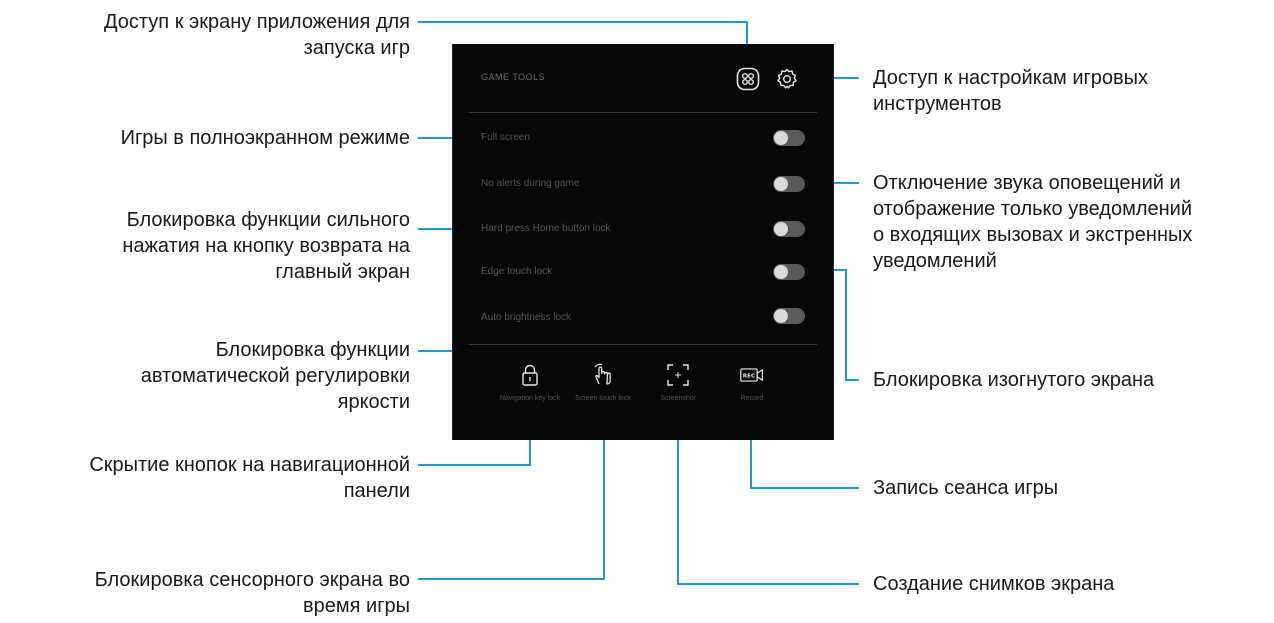 The width and height of the screenshot is (1274, 623). I want to click on lock-icon, so click(530, 375).